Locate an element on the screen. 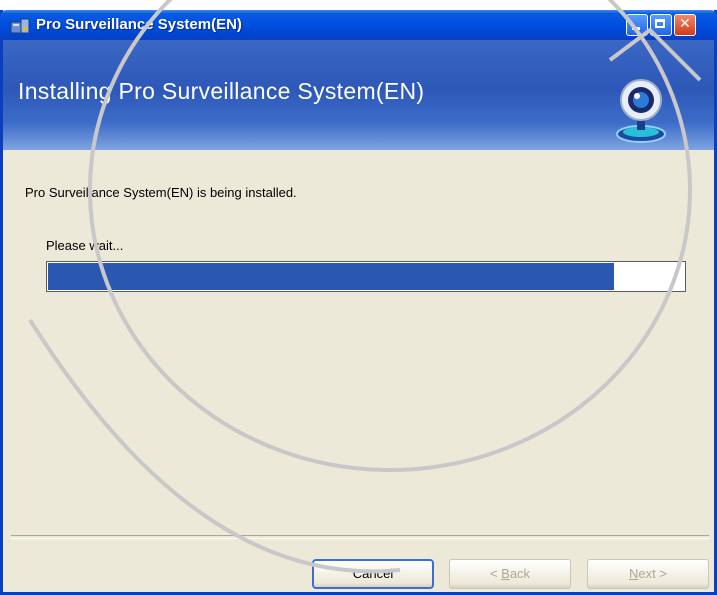 This screenshot has height=595, width=717. installer-icon is located at coordinates (20, 26).